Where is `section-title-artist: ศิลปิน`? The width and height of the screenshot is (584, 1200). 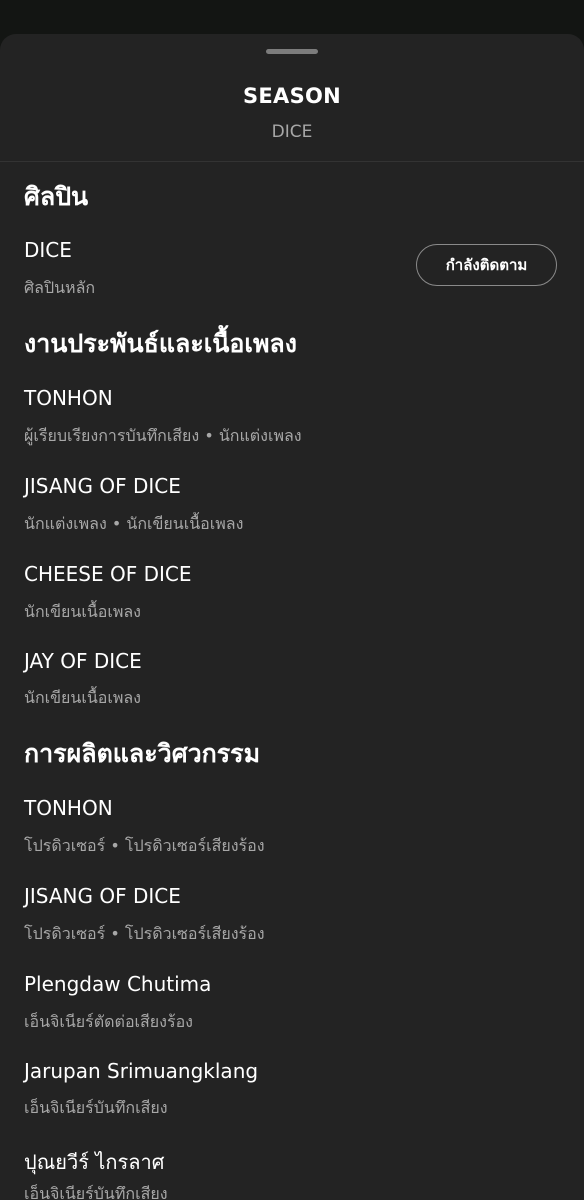
section-title-artist: ศิลปิน is located at coordinates (56, 196).